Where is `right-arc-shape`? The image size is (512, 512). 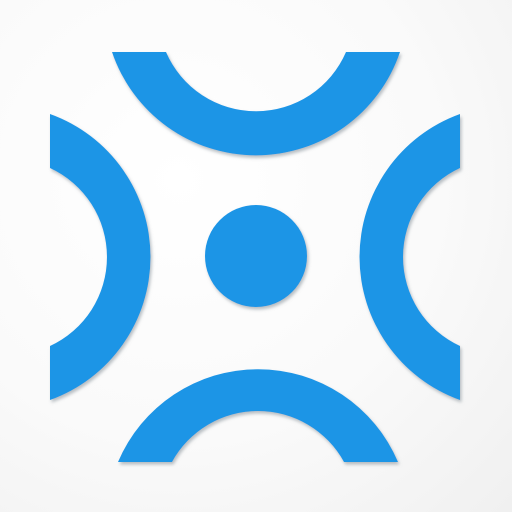
right-arc-shape is located at coordinates (409, 257).